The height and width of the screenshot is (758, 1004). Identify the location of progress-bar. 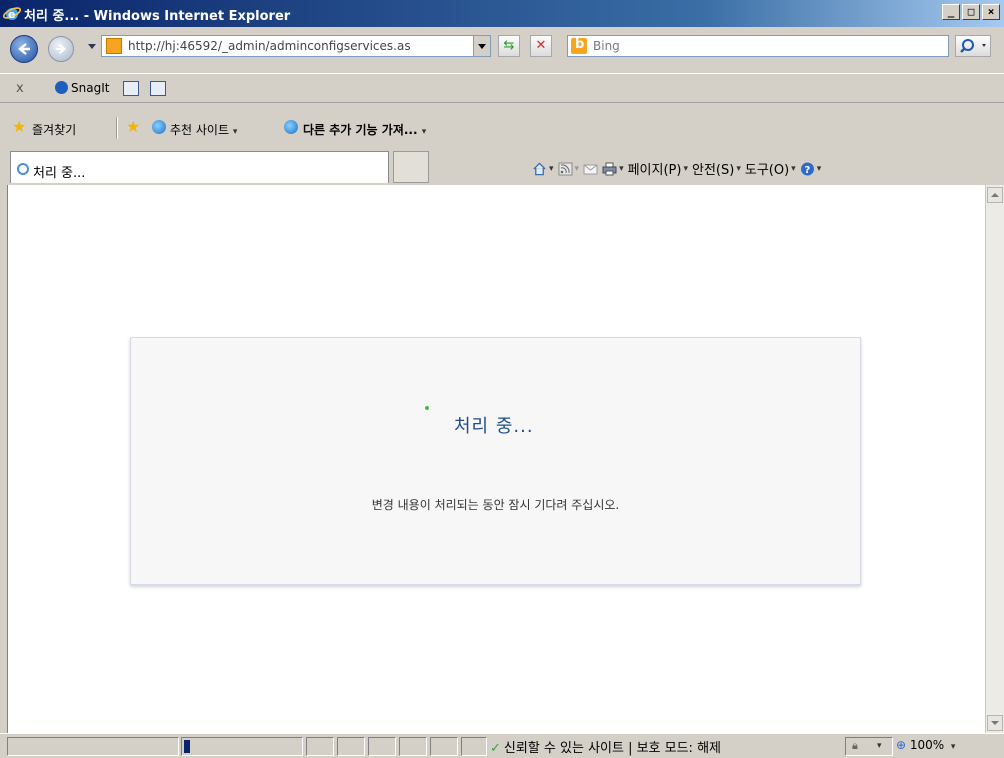
(242, 746).